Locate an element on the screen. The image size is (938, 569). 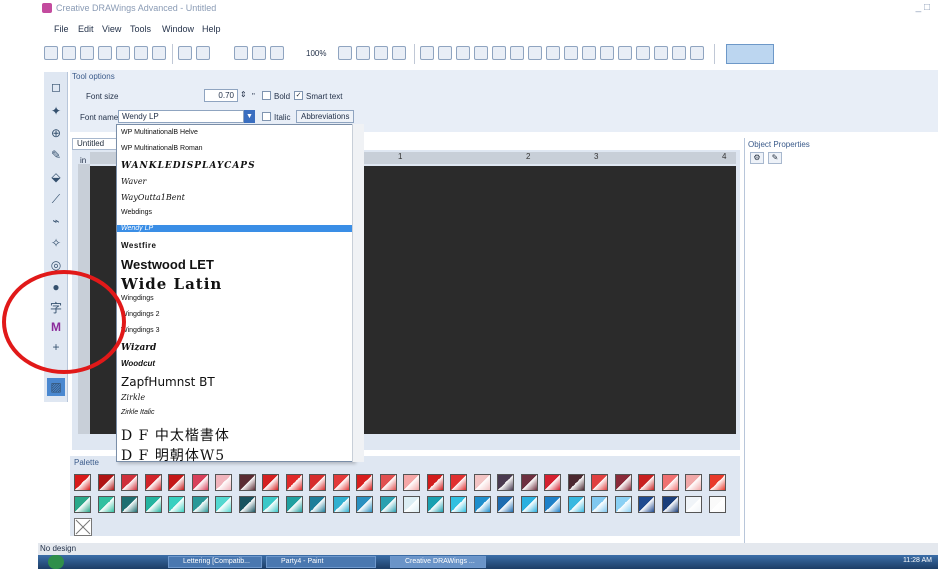
pencil-tool-icon: ✎ is located at coordinates (56, 155).